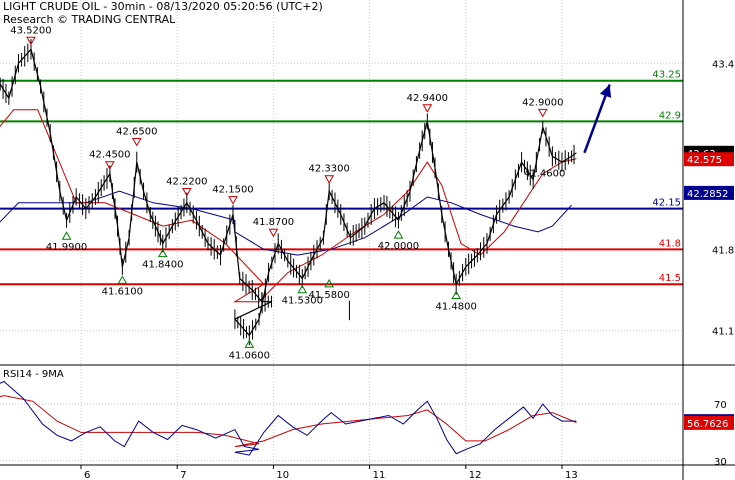 The height and width of the screenshot is (480, 735). What do you see at coordinates (33, 374) in the screenshot?
I see `rsi-panel-title: RSI14 - 9MA` at bounding box center [33, 374].